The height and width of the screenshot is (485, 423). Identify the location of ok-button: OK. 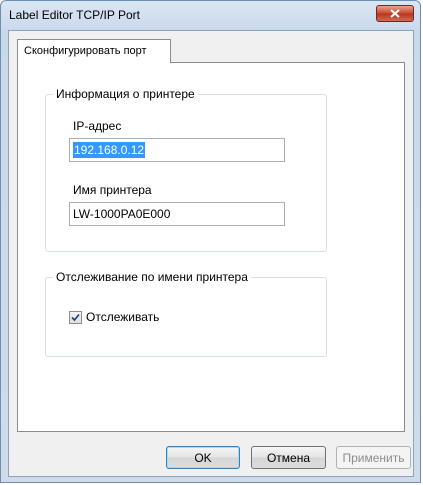
(203, 457).